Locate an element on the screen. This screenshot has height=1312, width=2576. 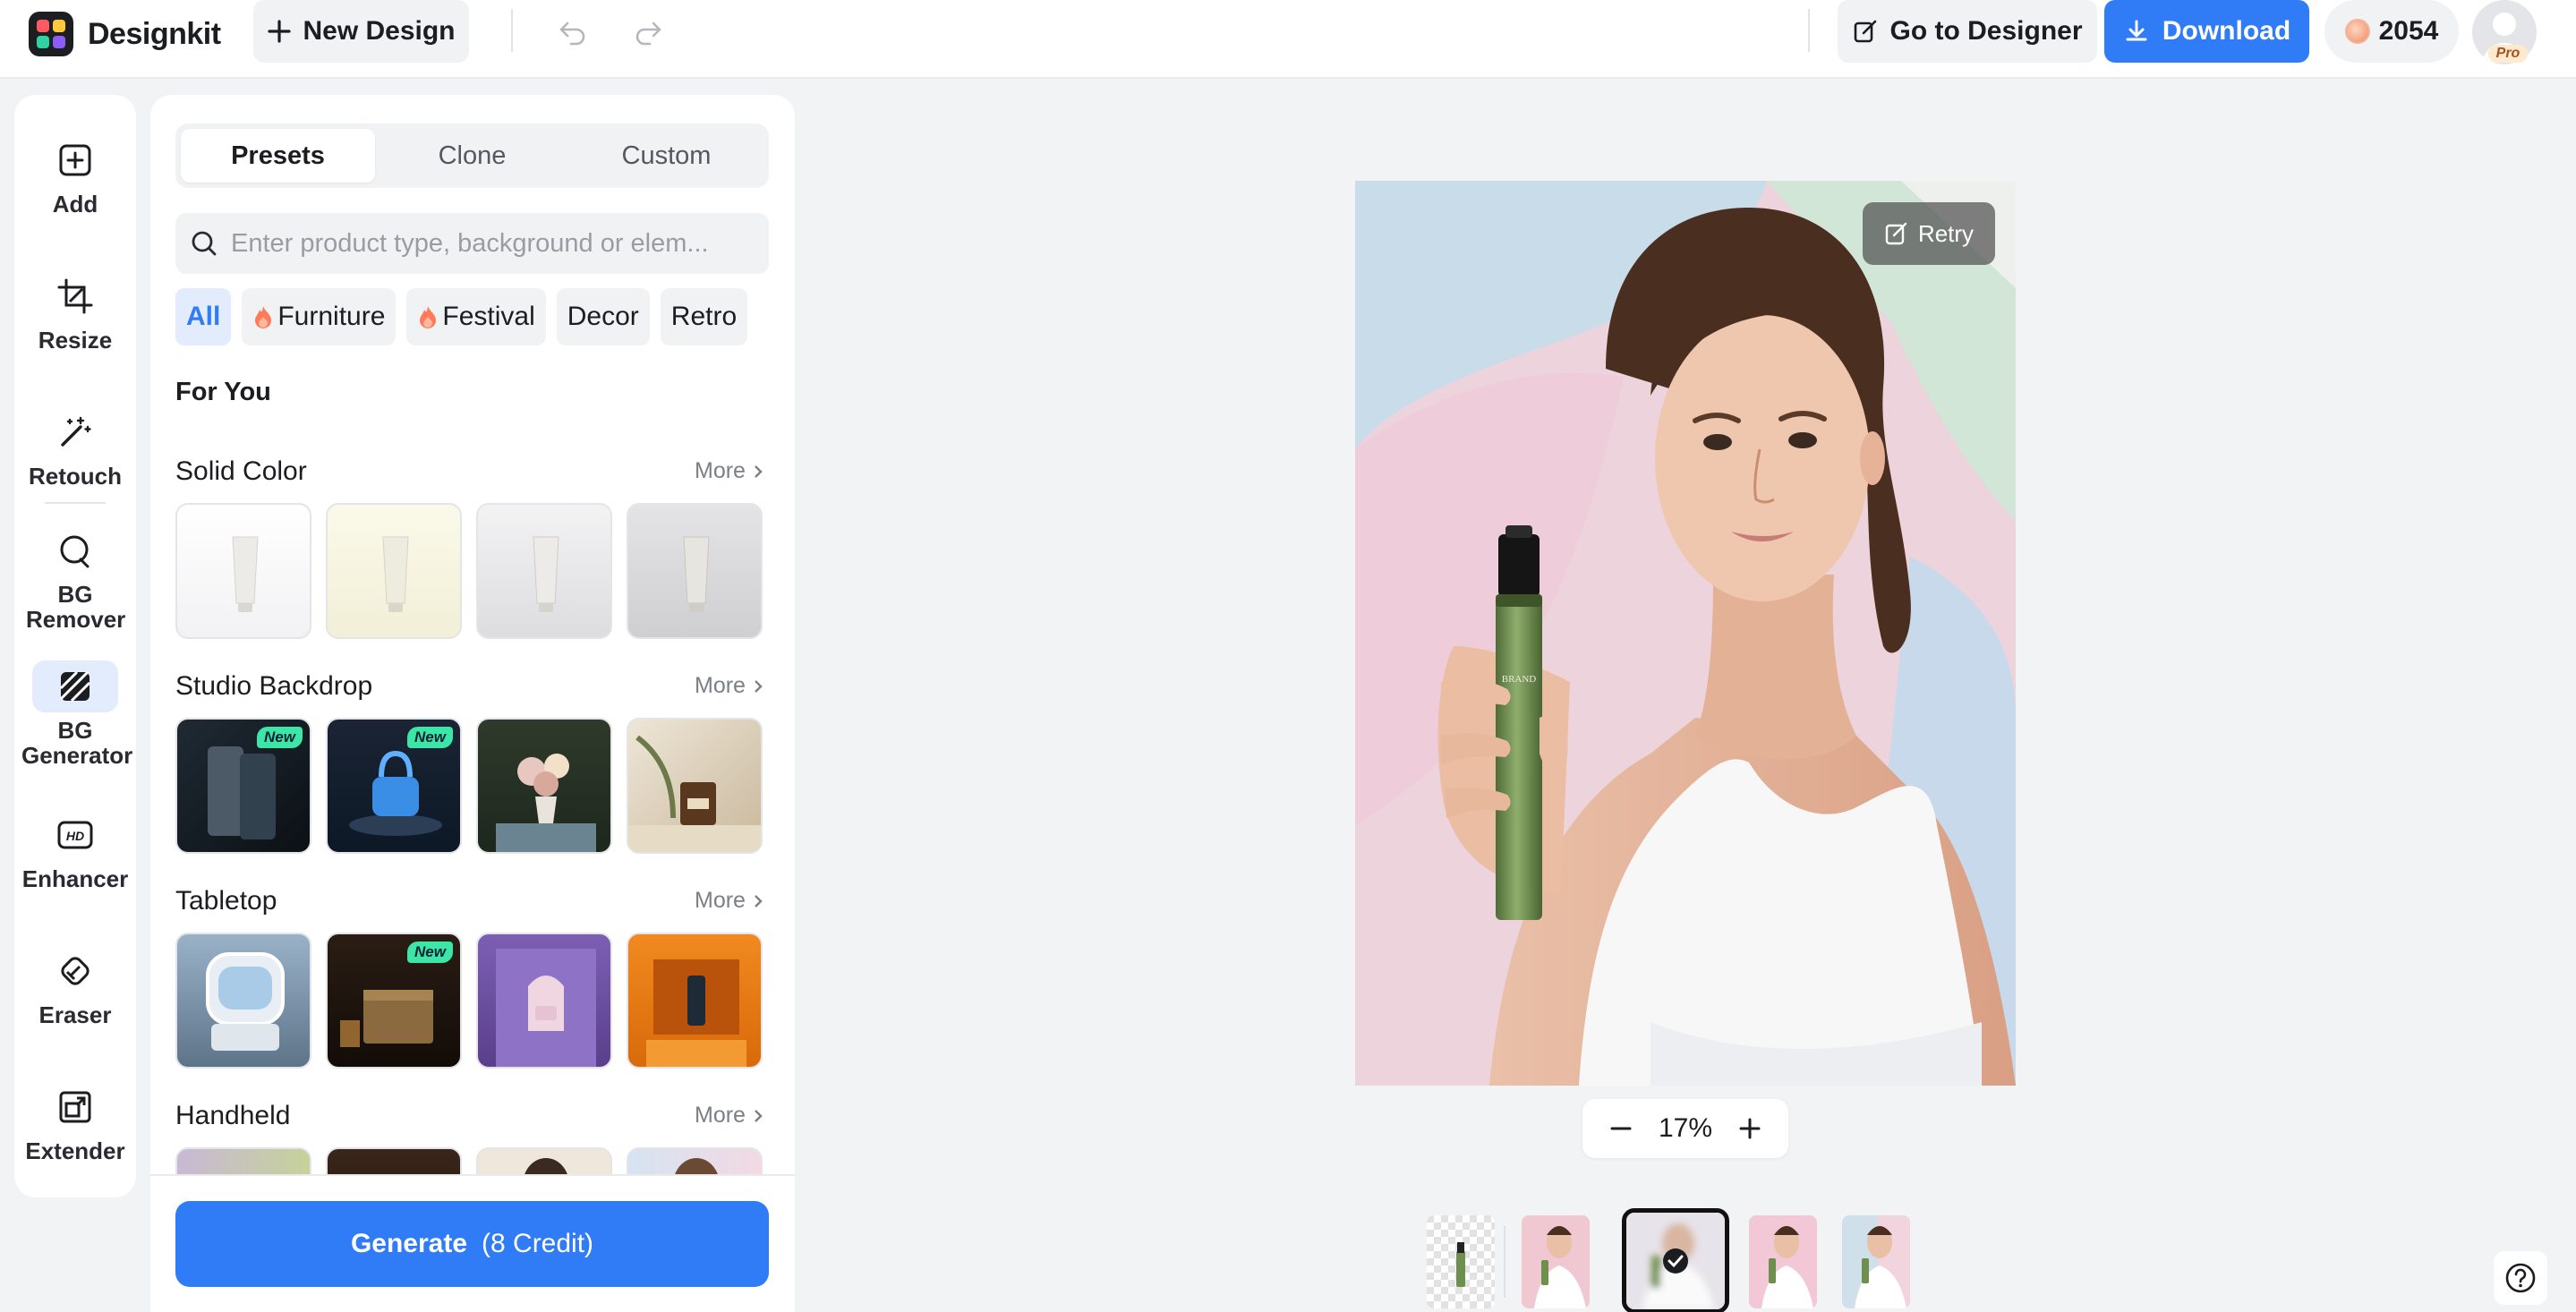
zoom-control: 17% is located at coordinates (1685, 1128).